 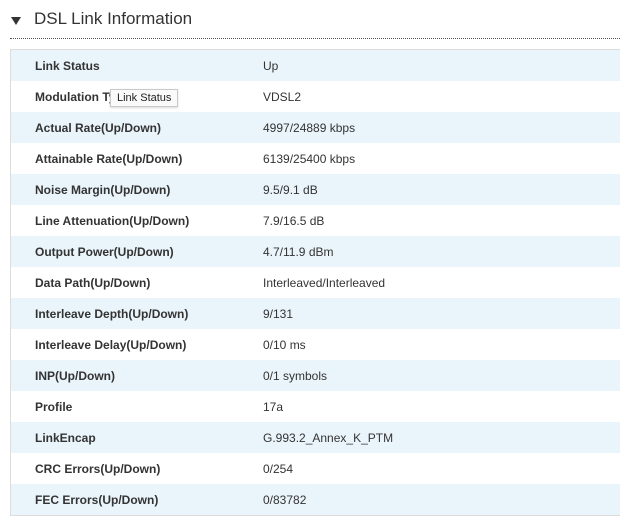 What do you see at coordinates (109, 159) in the screenshot?
I see `row-label: Attainable Rate(Up/Down)` at bounding box center [109, 159].